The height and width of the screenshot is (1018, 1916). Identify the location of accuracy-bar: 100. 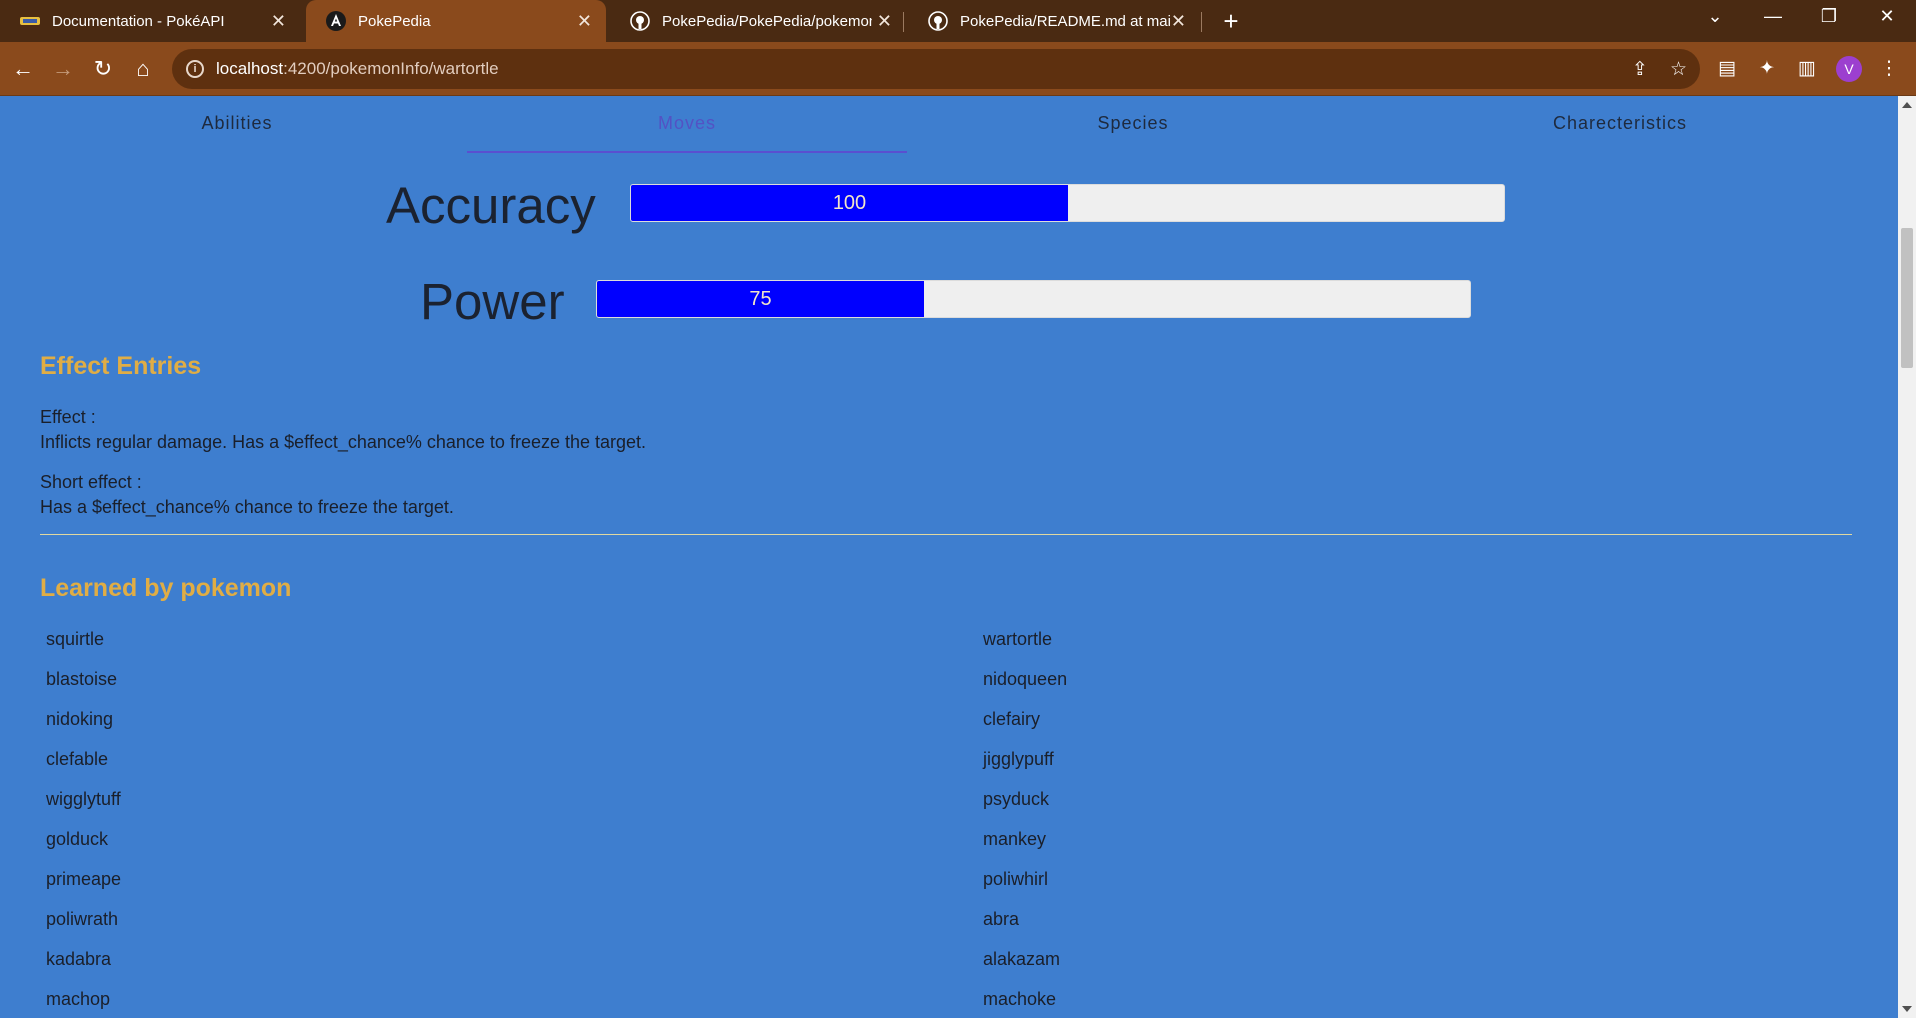
(1067, 203).